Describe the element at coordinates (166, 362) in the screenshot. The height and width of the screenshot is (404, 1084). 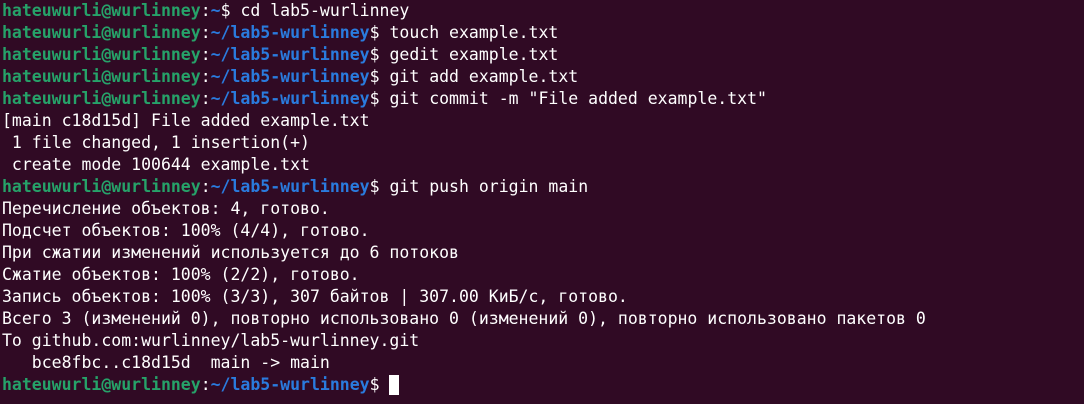
I see `output-text: bce8fbc..c18d15d main -> main` at that location.